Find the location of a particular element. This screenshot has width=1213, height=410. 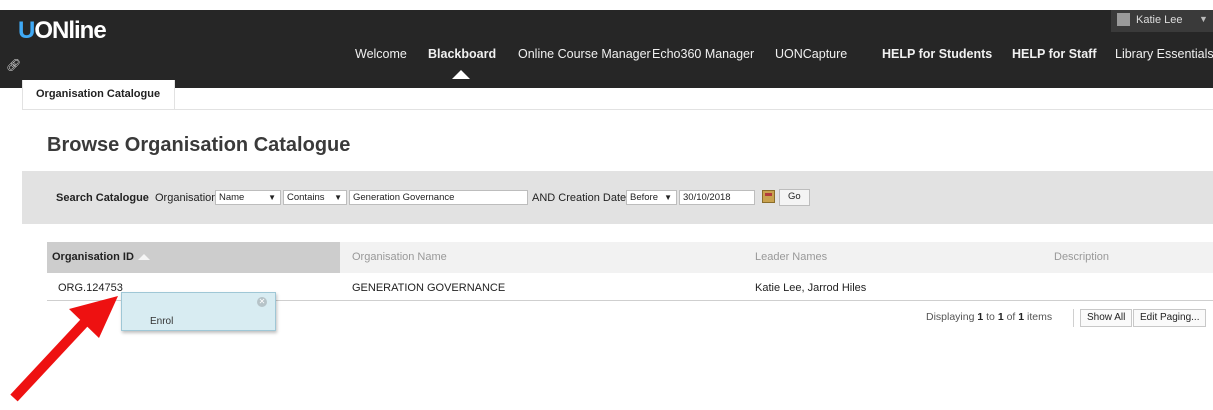

annotation-arrow is located at coordinates (64, 349).